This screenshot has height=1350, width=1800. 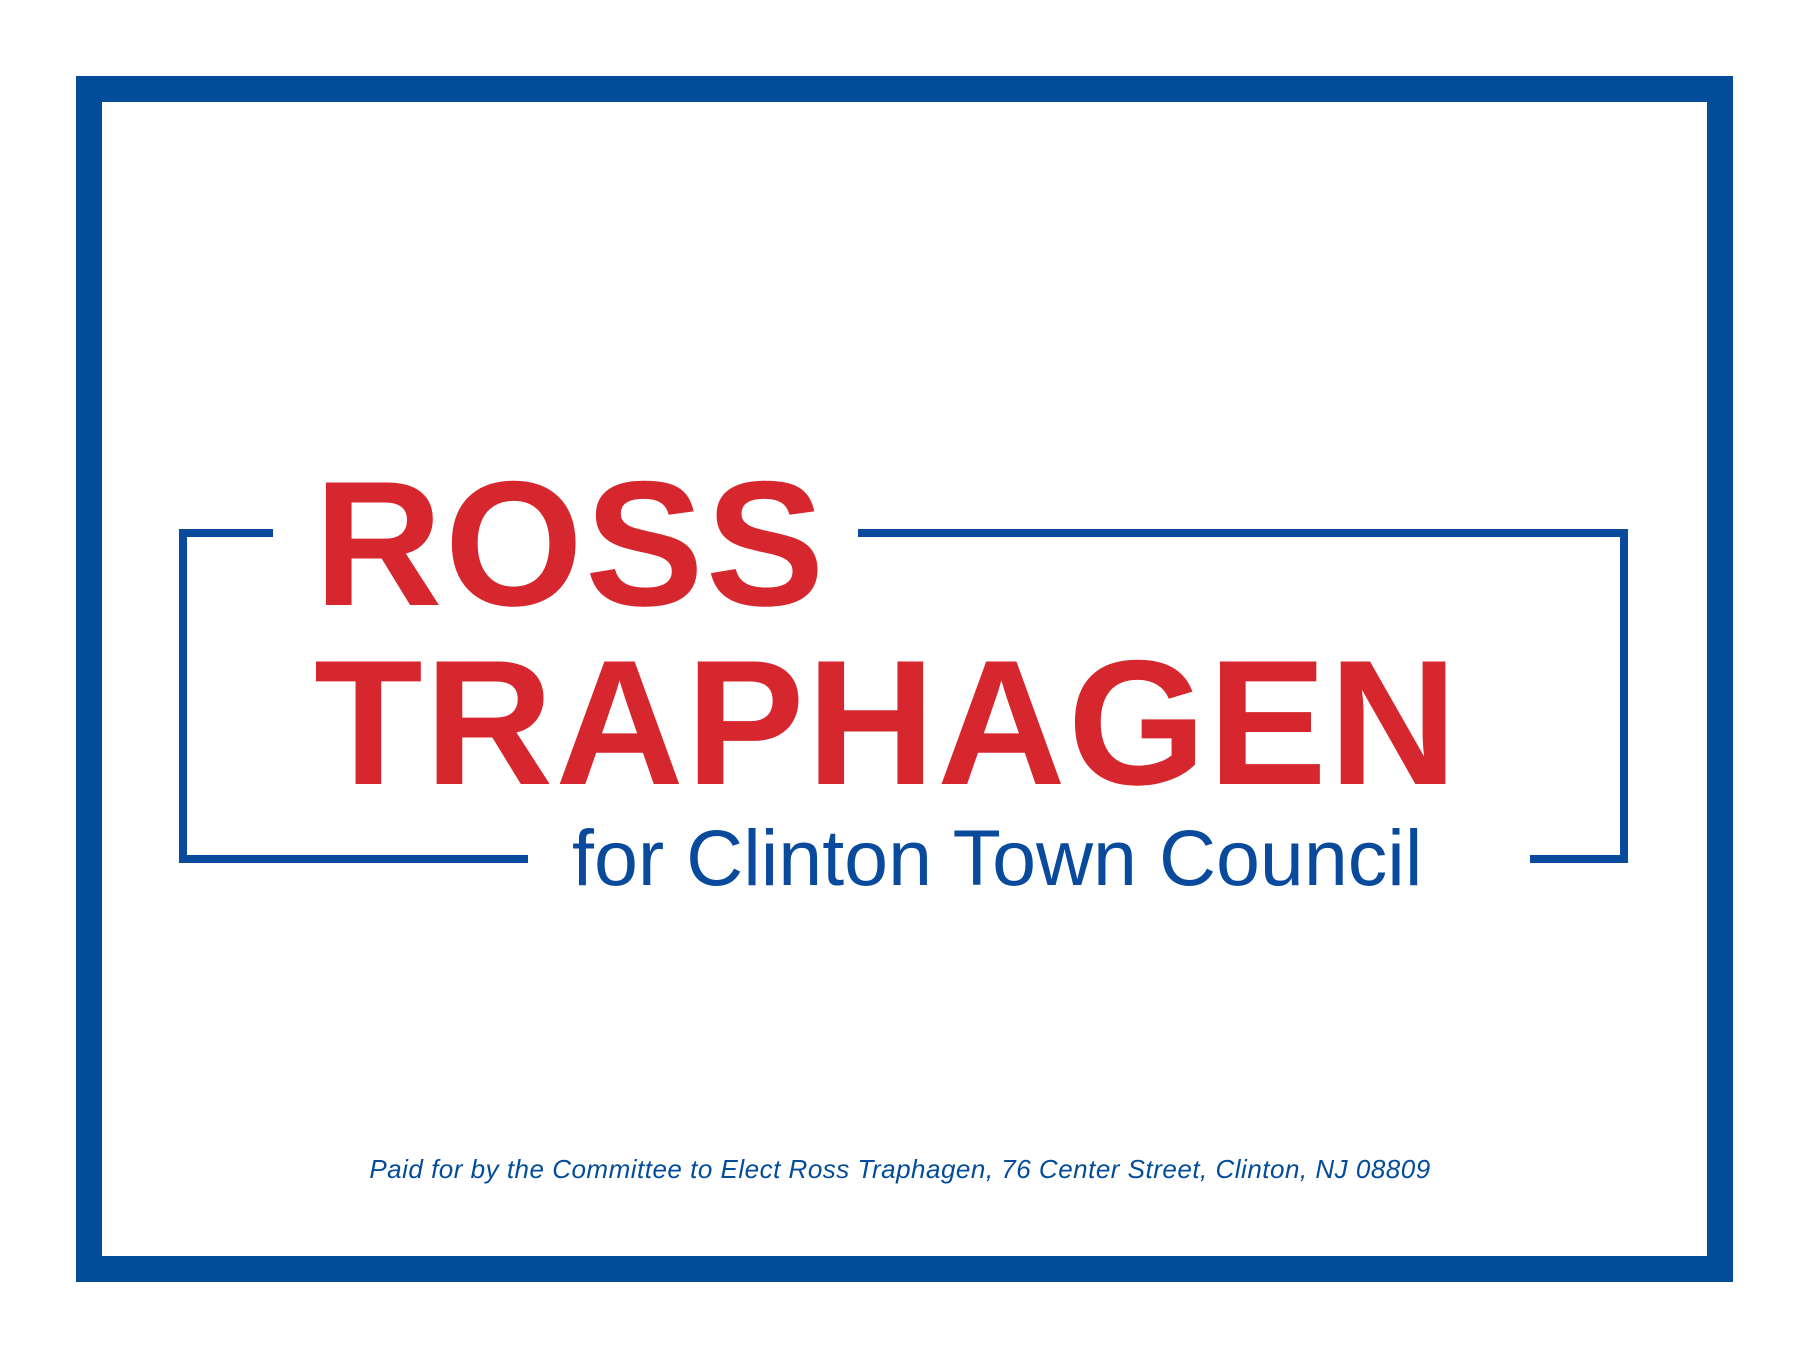 What do you see at coordinates (997, 857) in the screenshot?
I see `office-sought: for Clinton Town Council` at bounding box center [997, 857].